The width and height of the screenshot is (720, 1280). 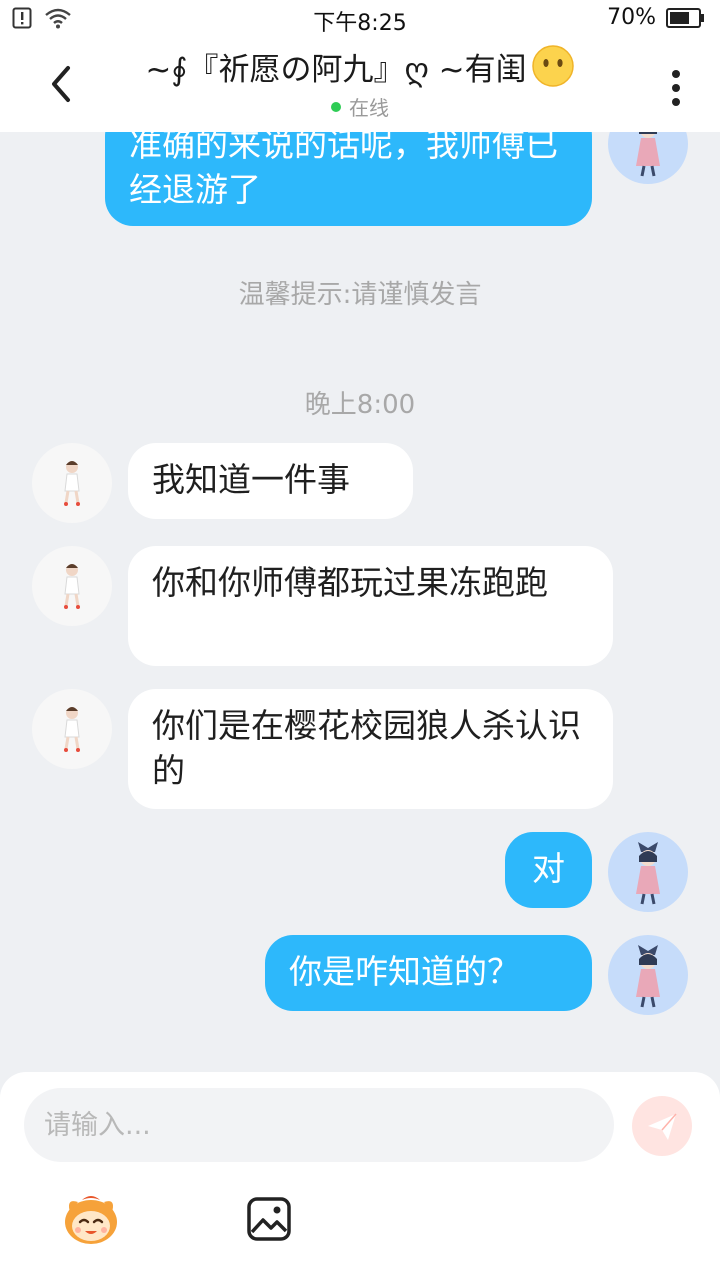 I want to click on message-bubble-outgoing: 准确的来说的话呢，我师傅已经退游了, so click(x=348, y=179).